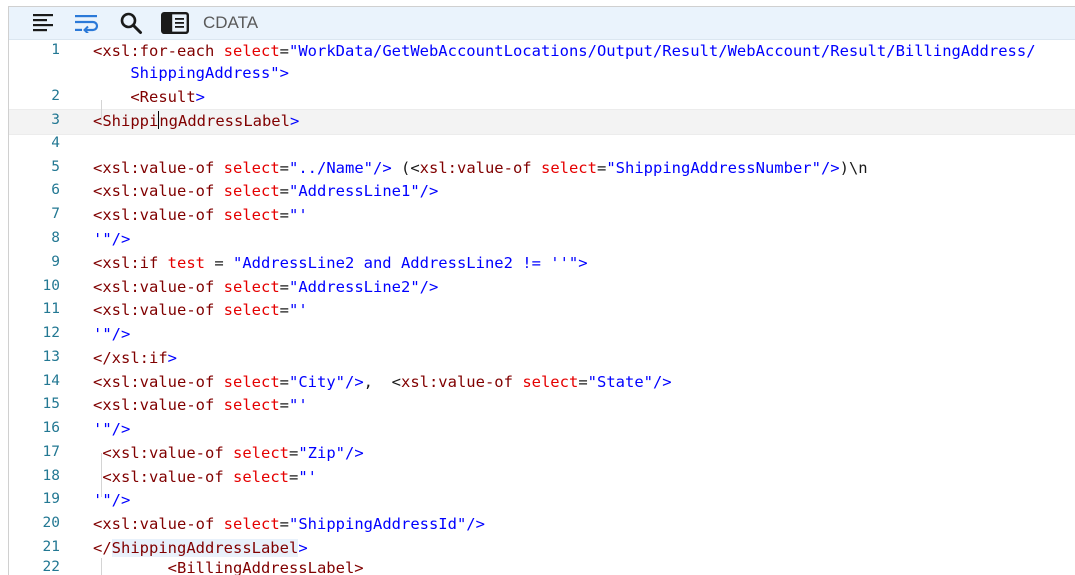 Image resolution: width=1075 pixels, height=575 pixels. Describe the element at coordinates (580, 74) in the screenshot. I see `code-text: ShippingAddress">` at that location.